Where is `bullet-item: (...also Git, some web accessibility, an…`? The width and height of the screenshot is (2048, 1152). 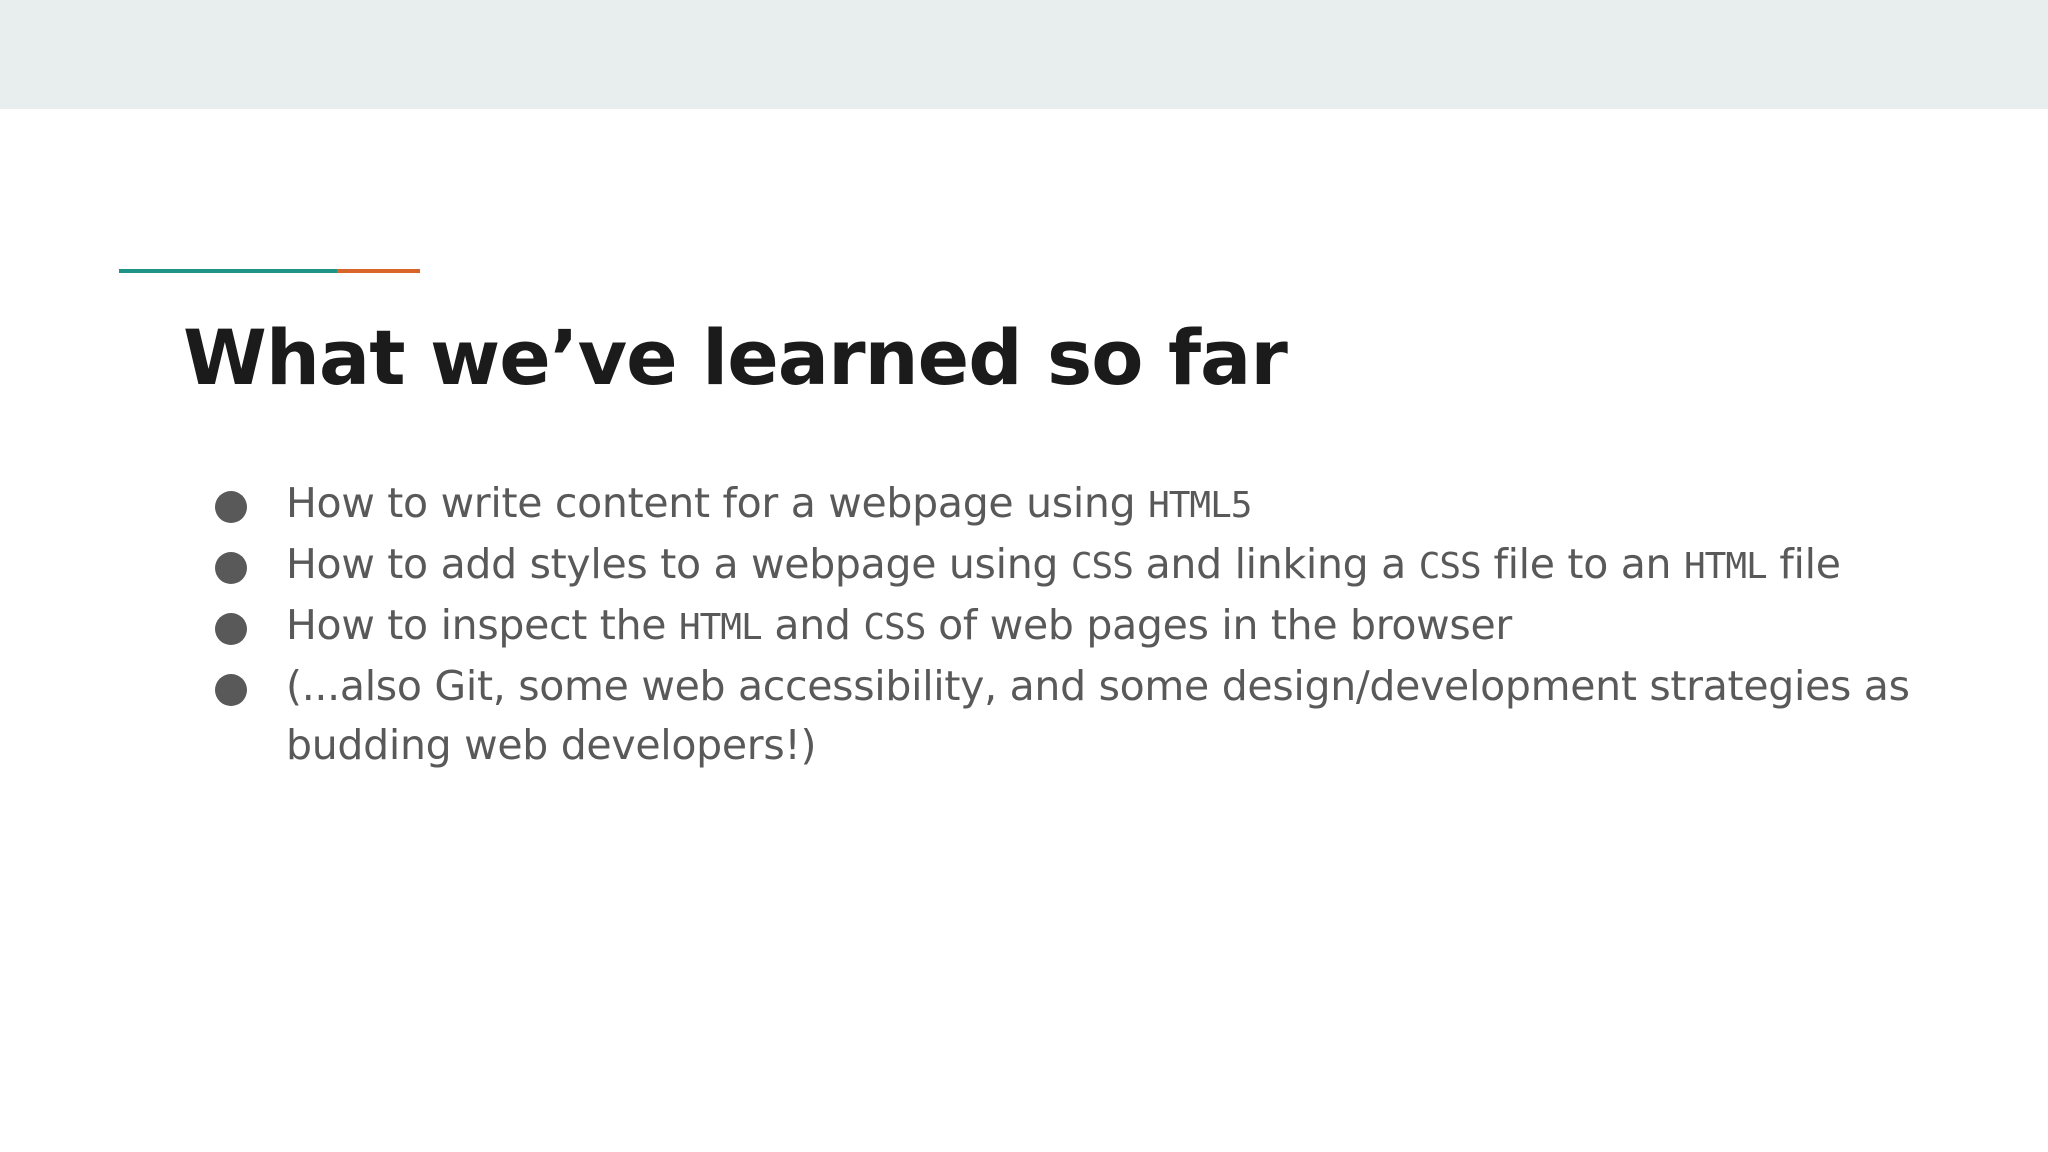 bullet-item: (...also Git, some web accessibility, an… is located at coordinates (1060, 716).